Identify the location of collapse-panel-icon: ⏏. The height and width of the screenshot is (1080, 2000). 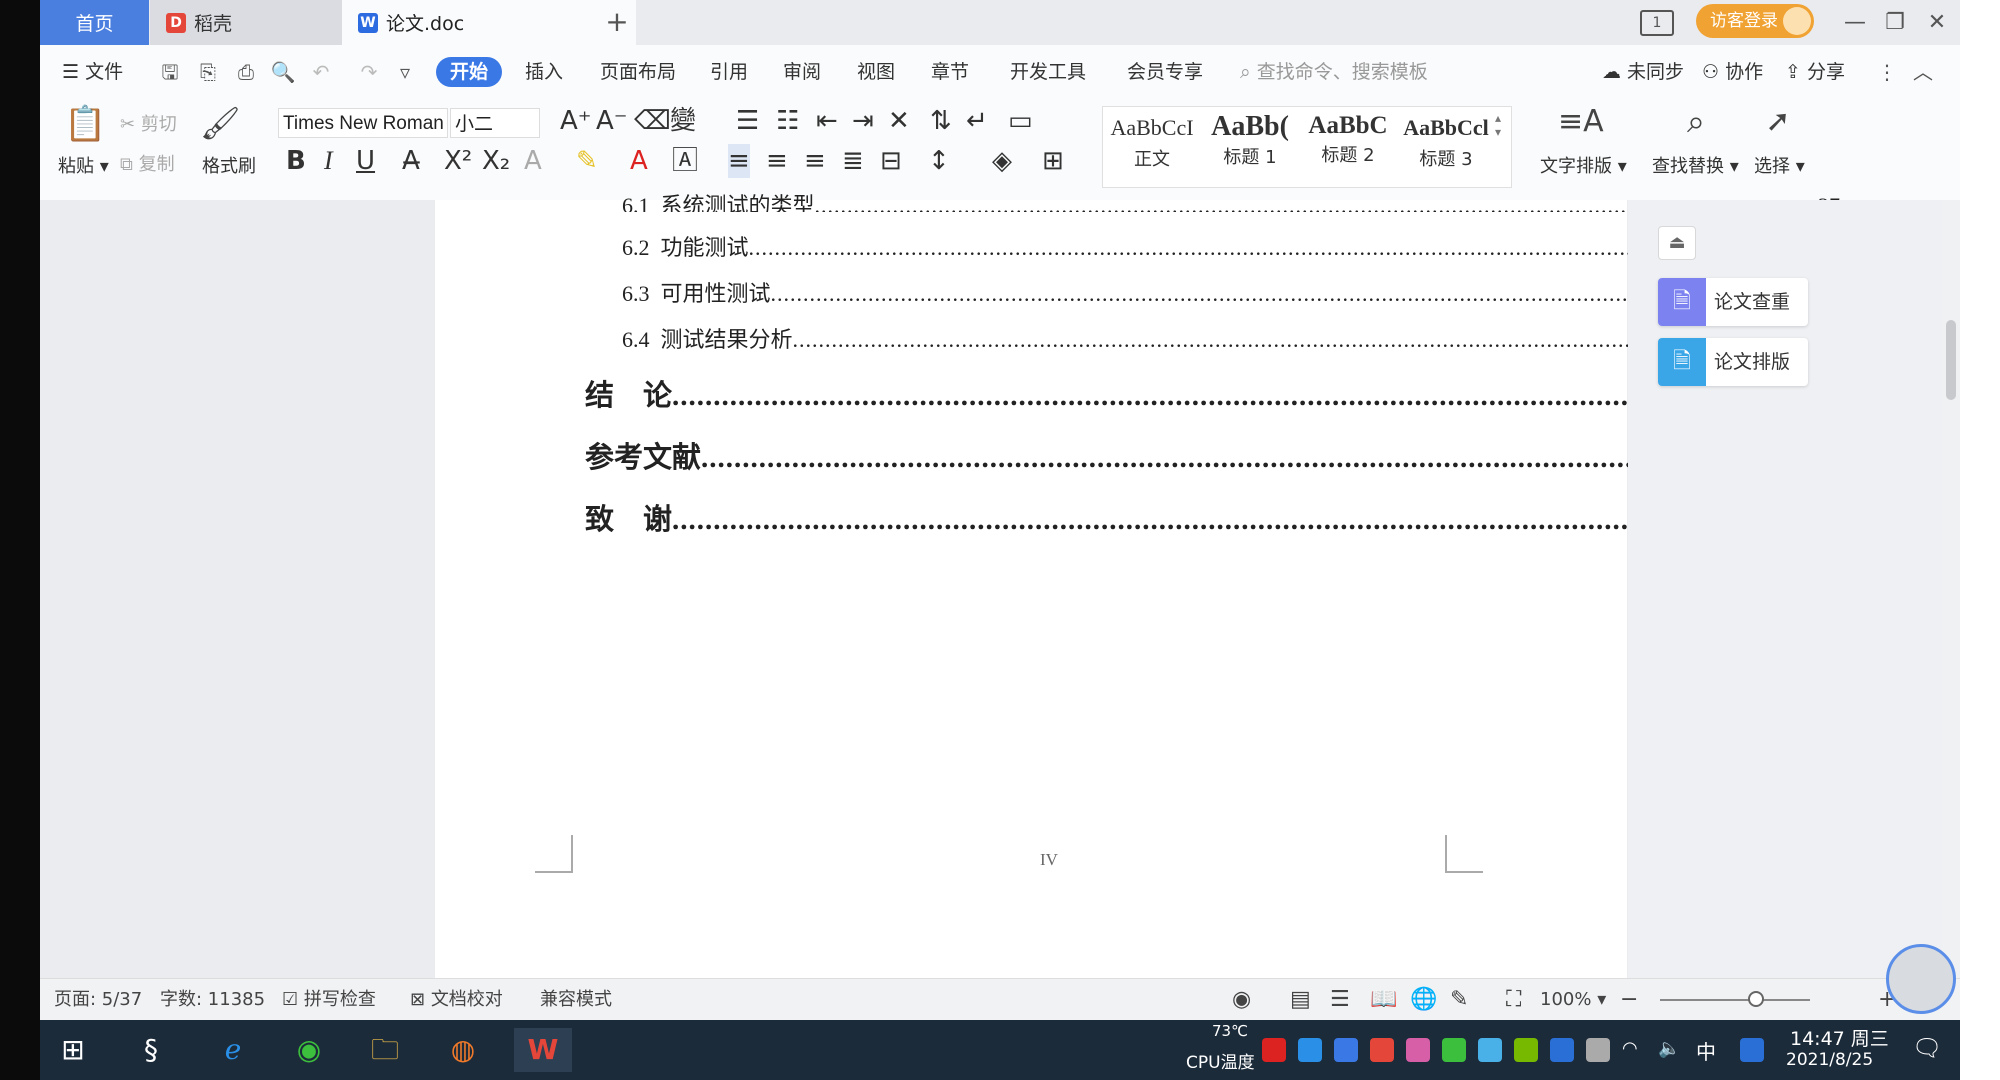
(1677, 243).